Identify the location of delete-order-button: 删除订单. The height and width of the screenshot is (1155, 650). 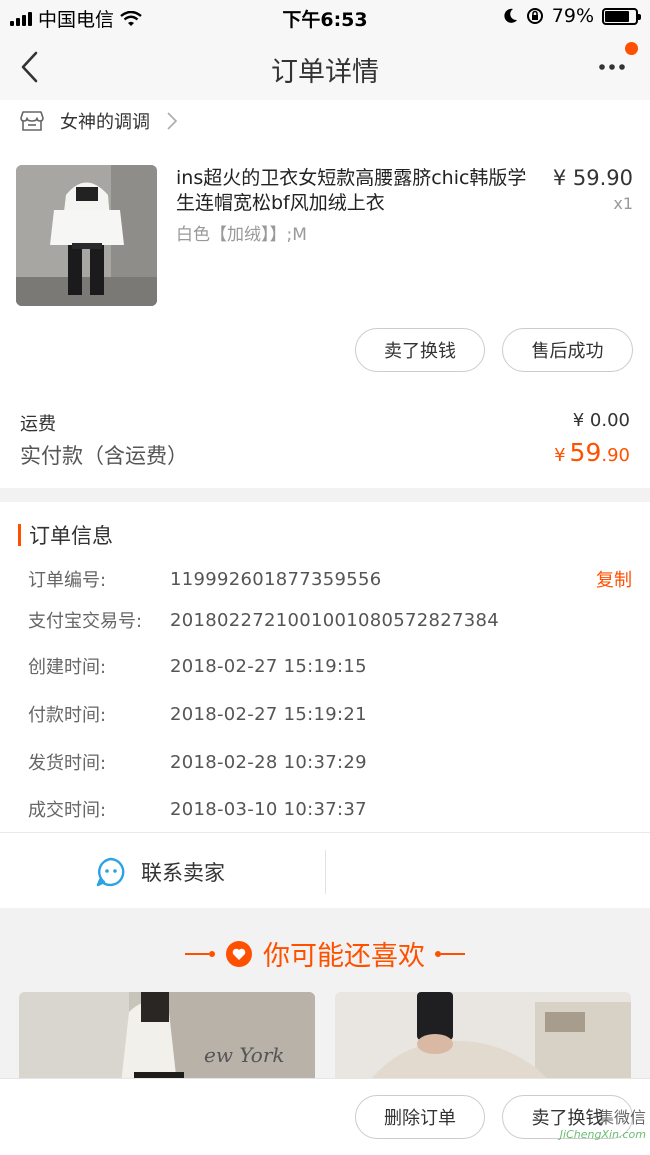
(420, 1117).